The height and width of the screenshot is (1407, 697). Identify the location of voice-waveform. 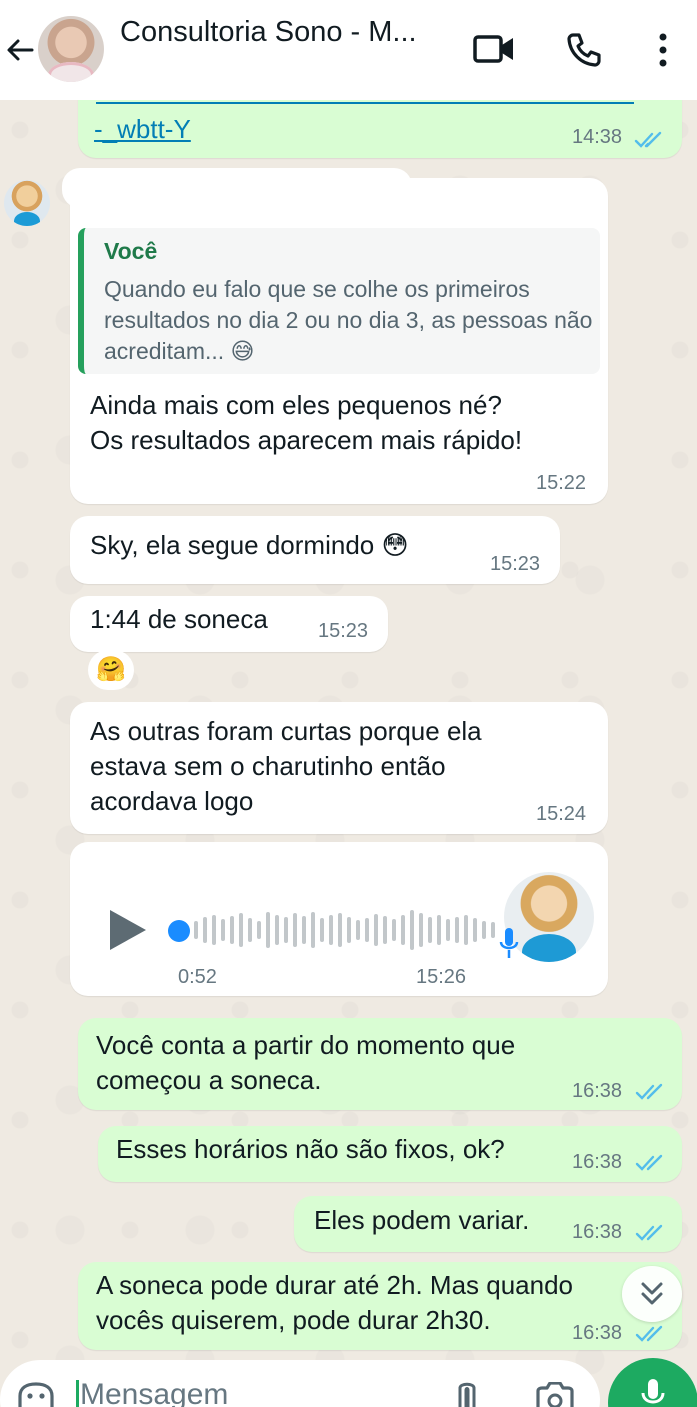
(344, 930).